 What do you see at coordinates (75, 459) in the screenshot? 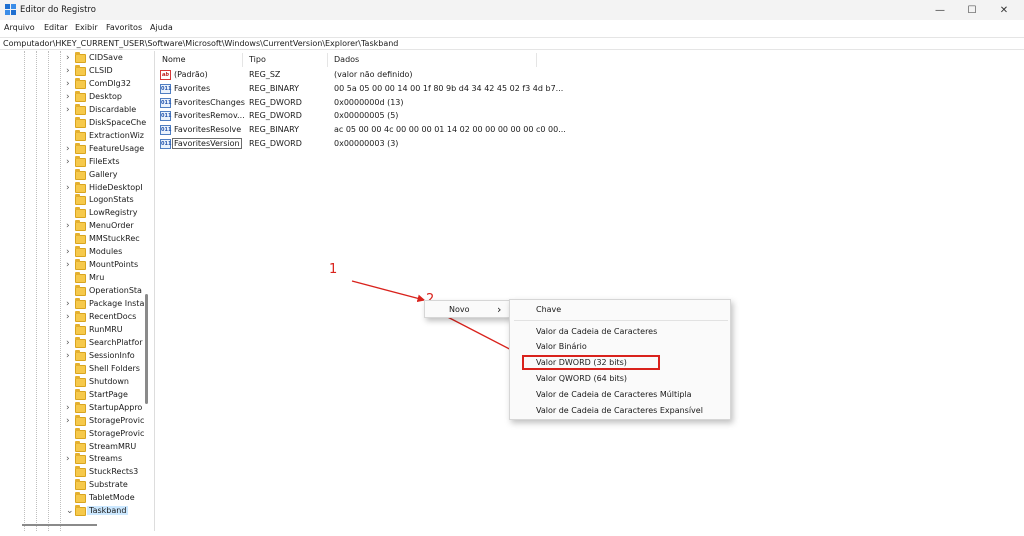
I see `tree-item: › Streams` at bounding box center [75, 459].